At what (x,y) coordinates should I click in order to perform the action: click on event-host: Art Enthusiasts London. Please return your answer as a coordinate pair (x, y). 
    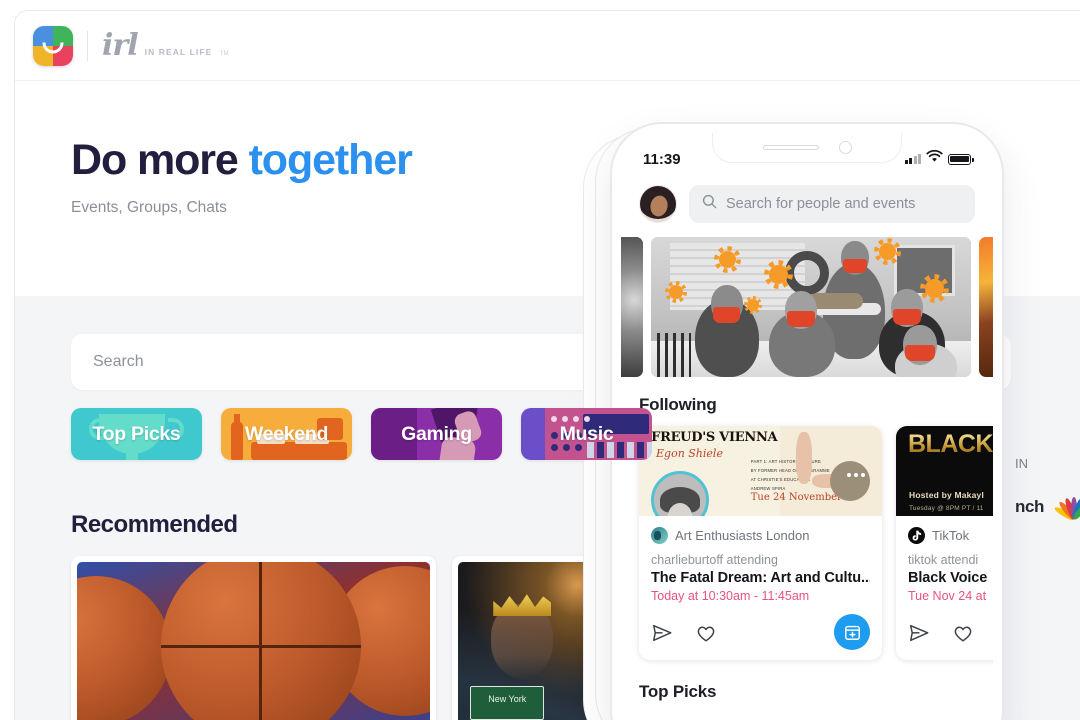
    Looking at the image, I should click on (760, 535).